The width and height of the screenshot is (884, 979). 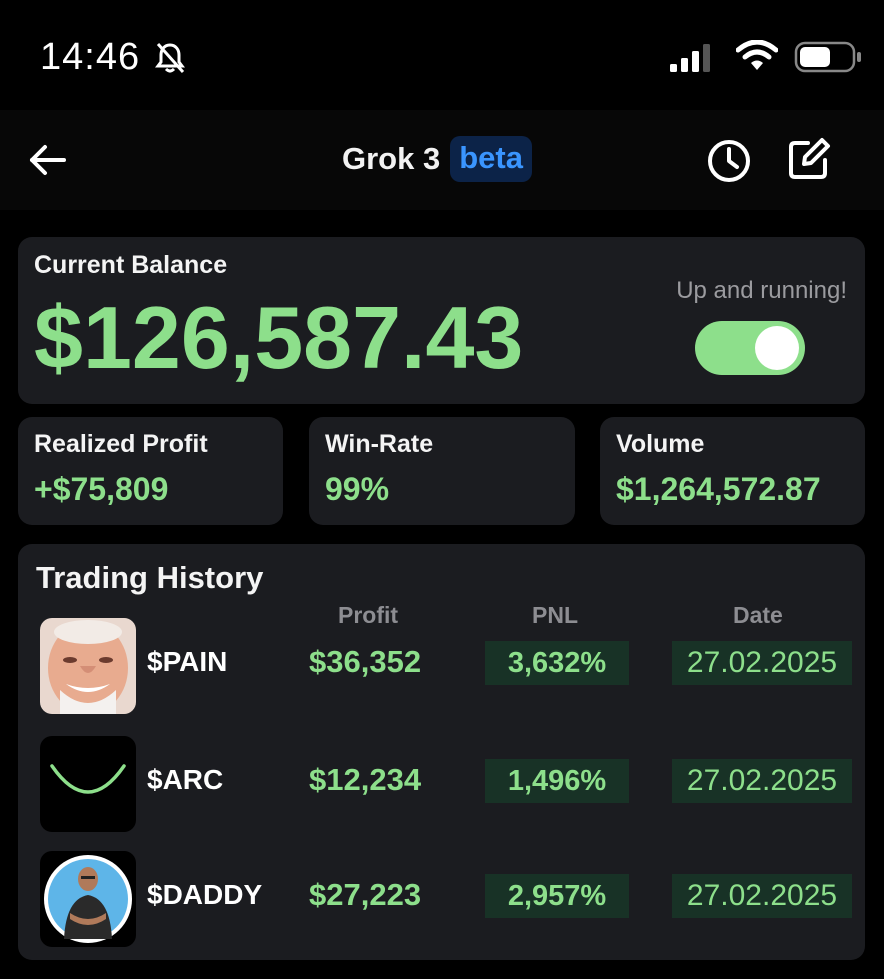 I want to click on stat-value: 99%, so click(x=357, y=489).